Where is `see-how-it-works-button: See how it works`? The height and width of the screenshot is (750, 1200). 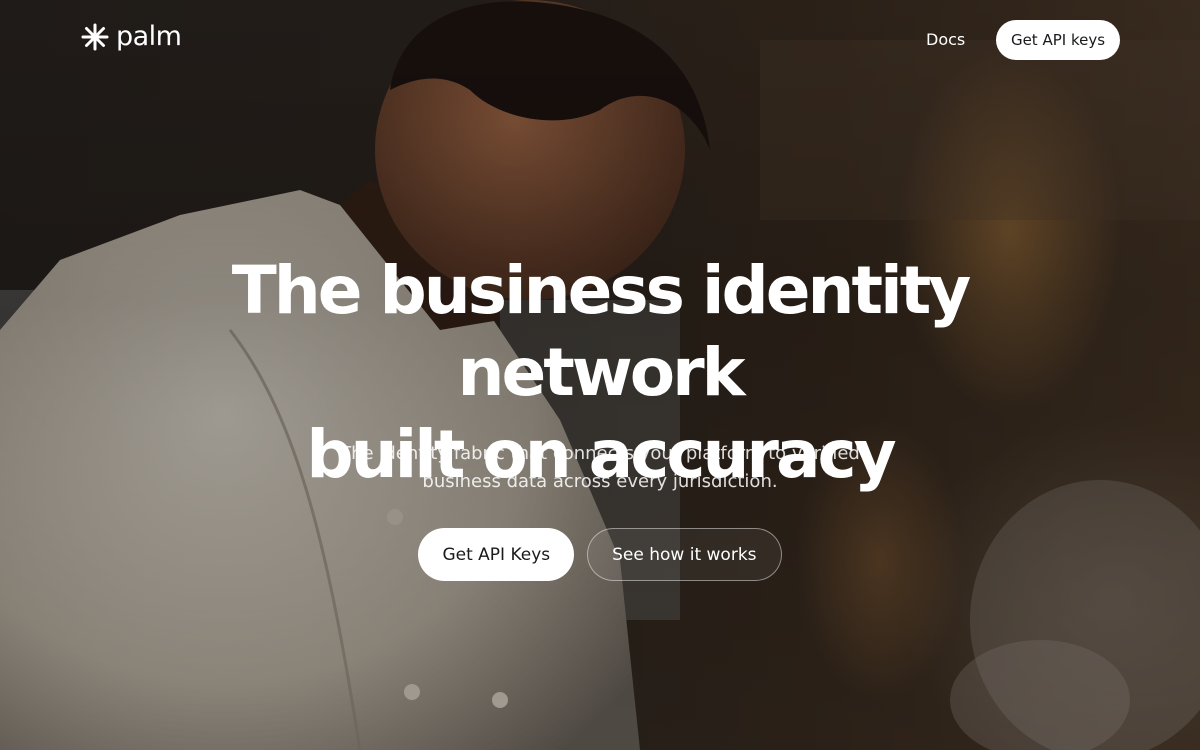
see-how-it-works-button: See how it works is located at coordinates (684, 554).